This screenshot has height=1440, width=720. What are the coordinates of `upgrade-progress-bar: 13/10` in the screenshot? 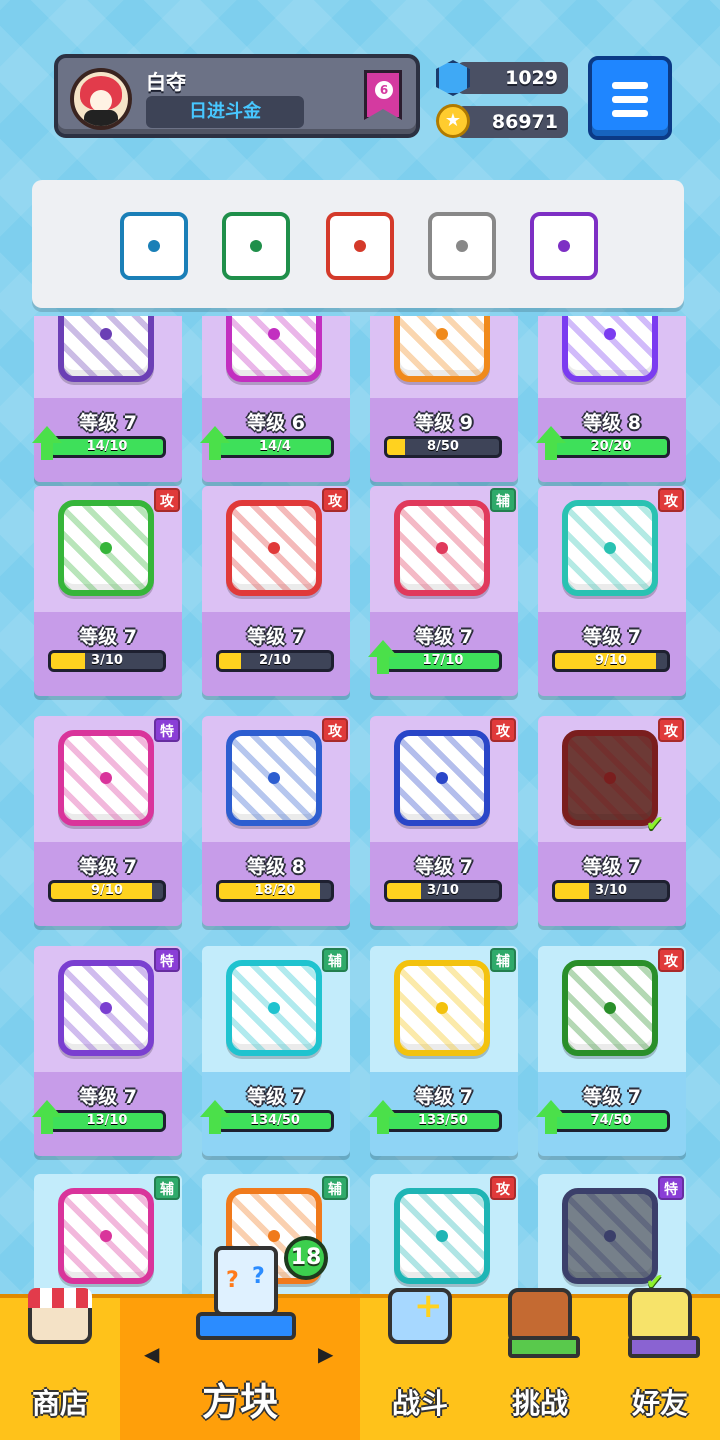 It's located at (107, 1121).